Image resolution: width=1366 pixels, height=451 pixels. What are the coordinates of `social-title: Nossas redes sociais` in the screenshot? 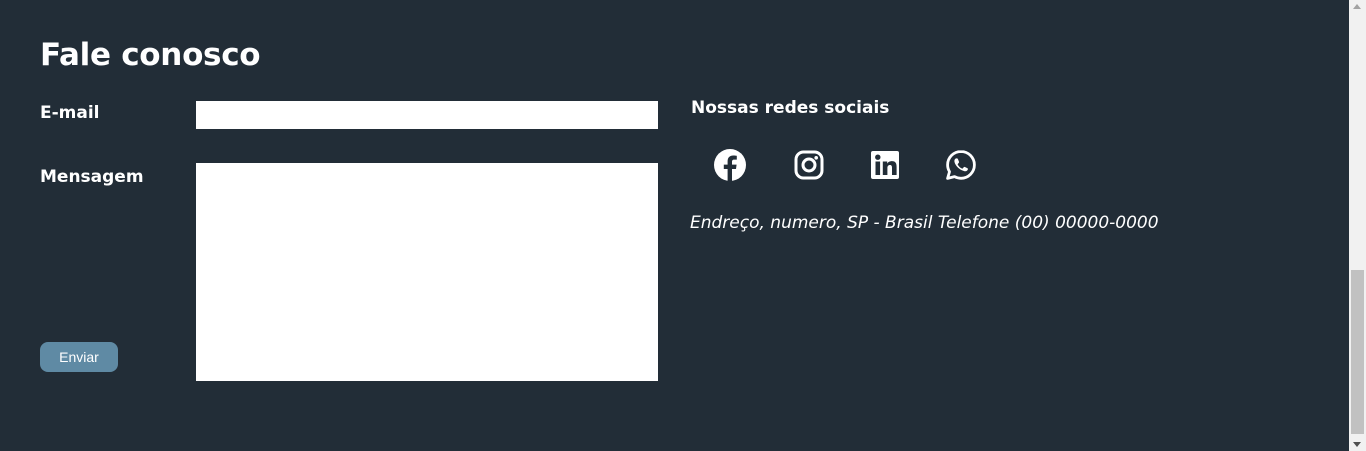 It's located at (790, 108).